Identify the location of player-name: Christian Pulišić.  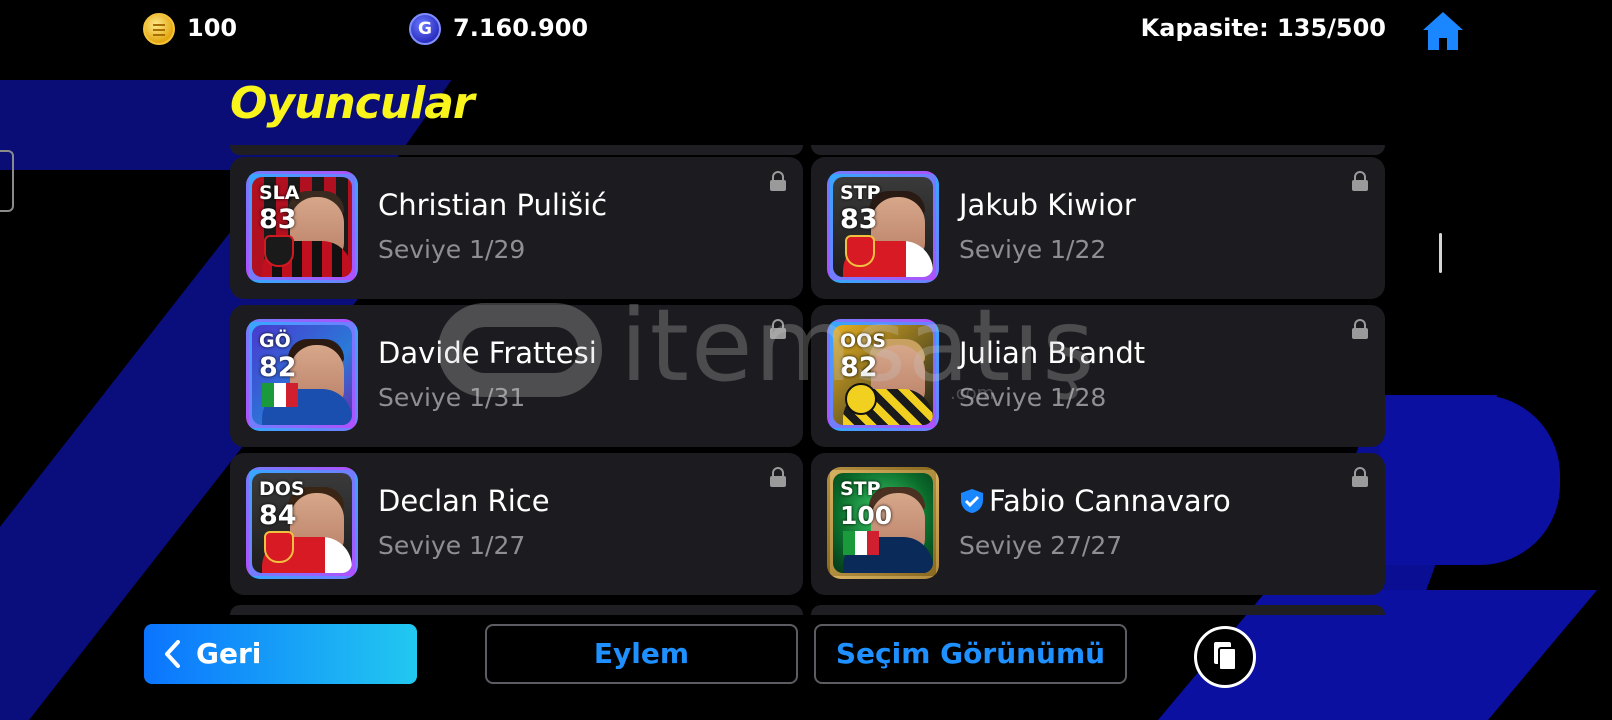
(493, 205).